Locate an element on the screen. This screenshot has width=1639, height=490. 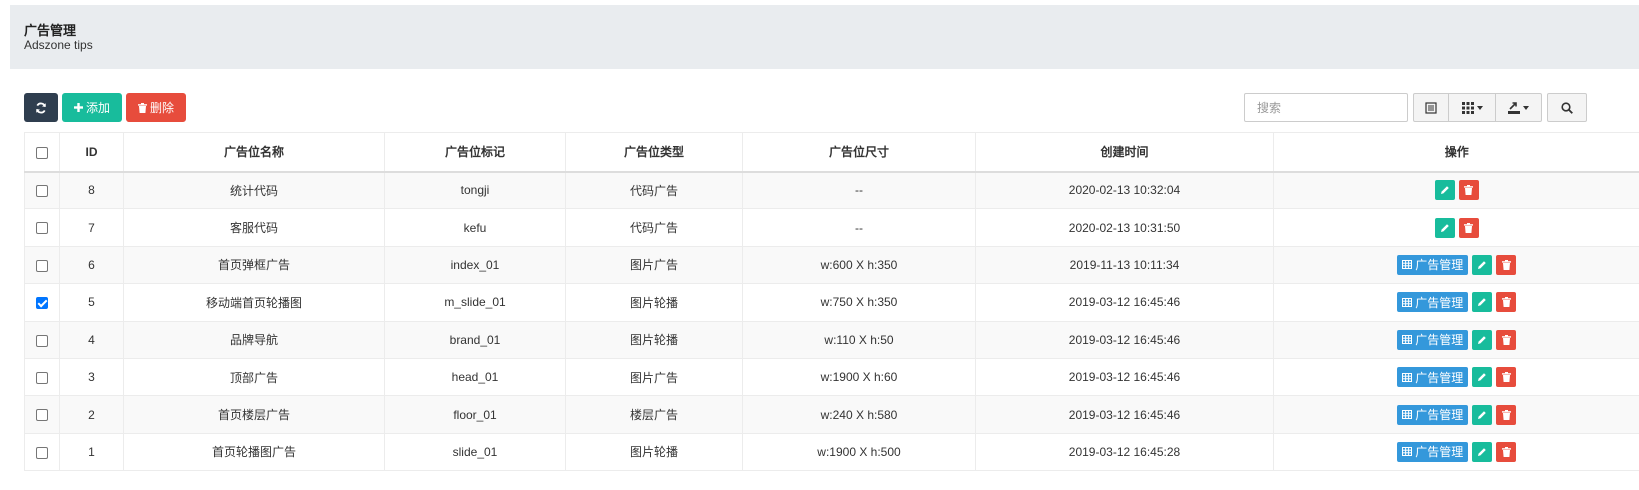
columns-button is located at coordinates (1472, 107).